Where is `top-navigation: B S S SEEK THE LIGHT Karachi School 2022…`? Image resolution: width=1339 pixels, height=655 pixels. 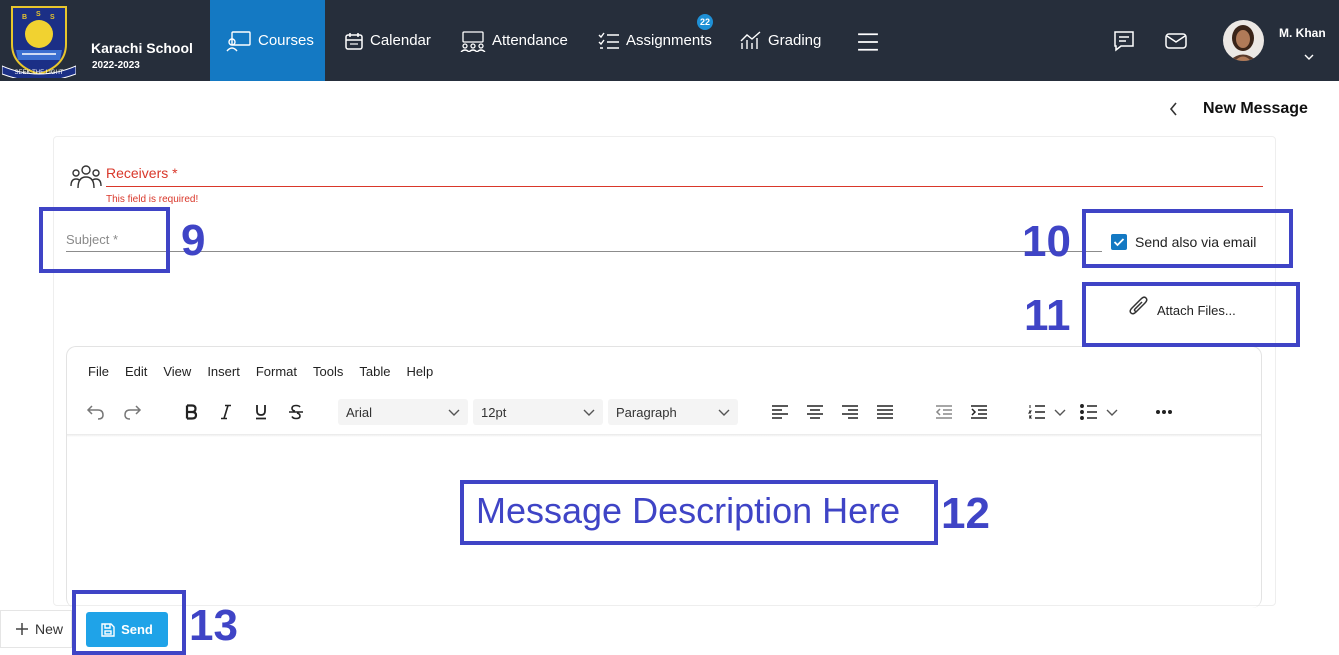
top-navigation: B S S SEEK THE LIGHT Karachi School 2022… is located at coordinates (669, 40).